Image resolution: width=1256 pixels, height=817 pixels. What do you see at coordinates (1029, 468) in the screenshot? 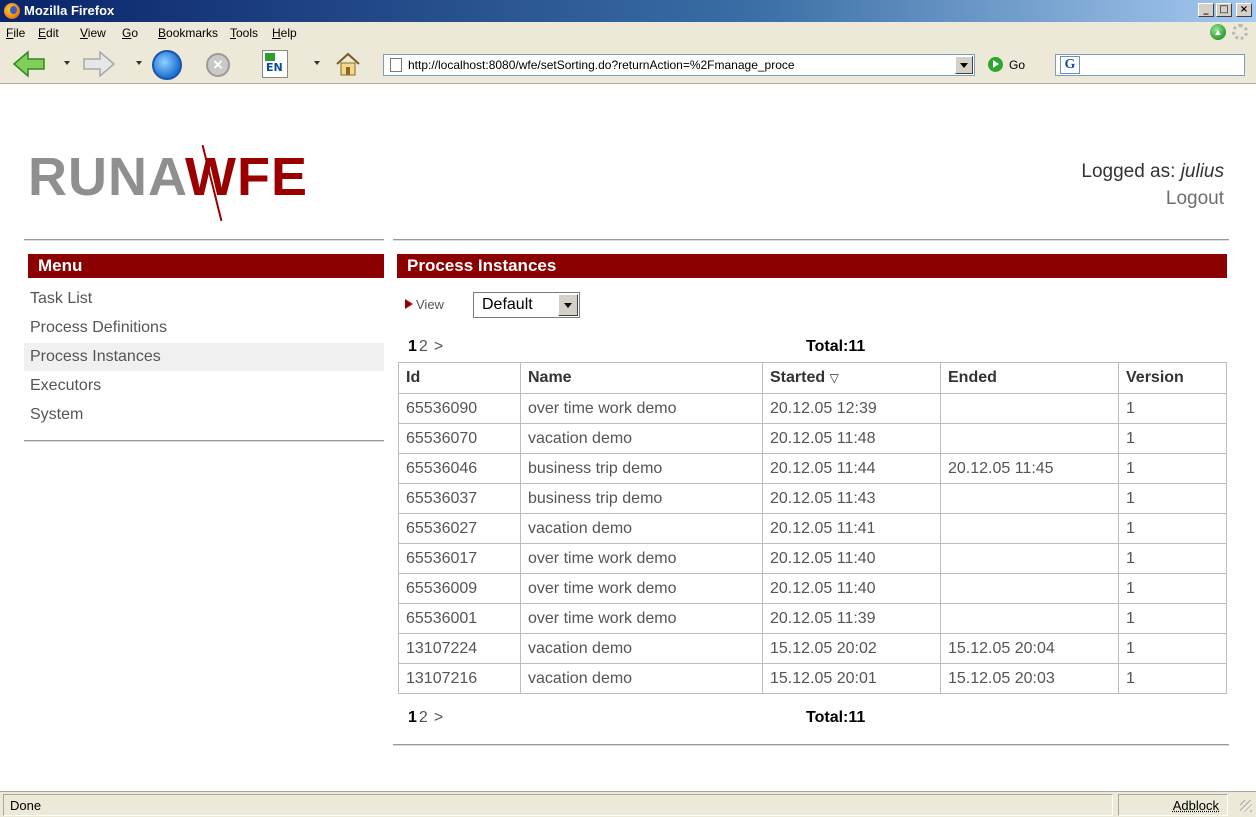
I see `cell-ended: 20.12.05 11:45` at bounding box center [1029, 468].